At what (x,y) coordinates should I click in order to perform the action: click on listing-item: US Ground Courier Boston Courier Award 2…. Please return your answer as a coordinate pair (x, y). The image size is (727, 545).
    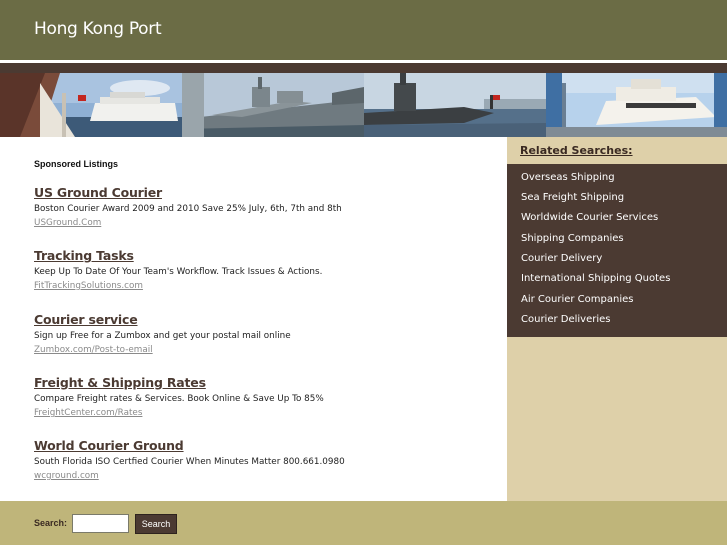
    Looking at the image, I should click on (264, 206).